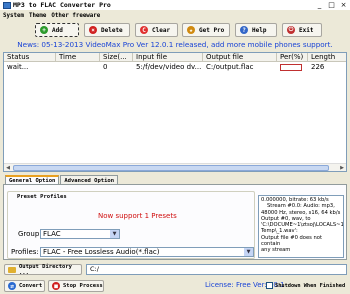  Describe the element at coordinates (240, 57) in the screenshot. I see `column-output-file: Output file` at that location.